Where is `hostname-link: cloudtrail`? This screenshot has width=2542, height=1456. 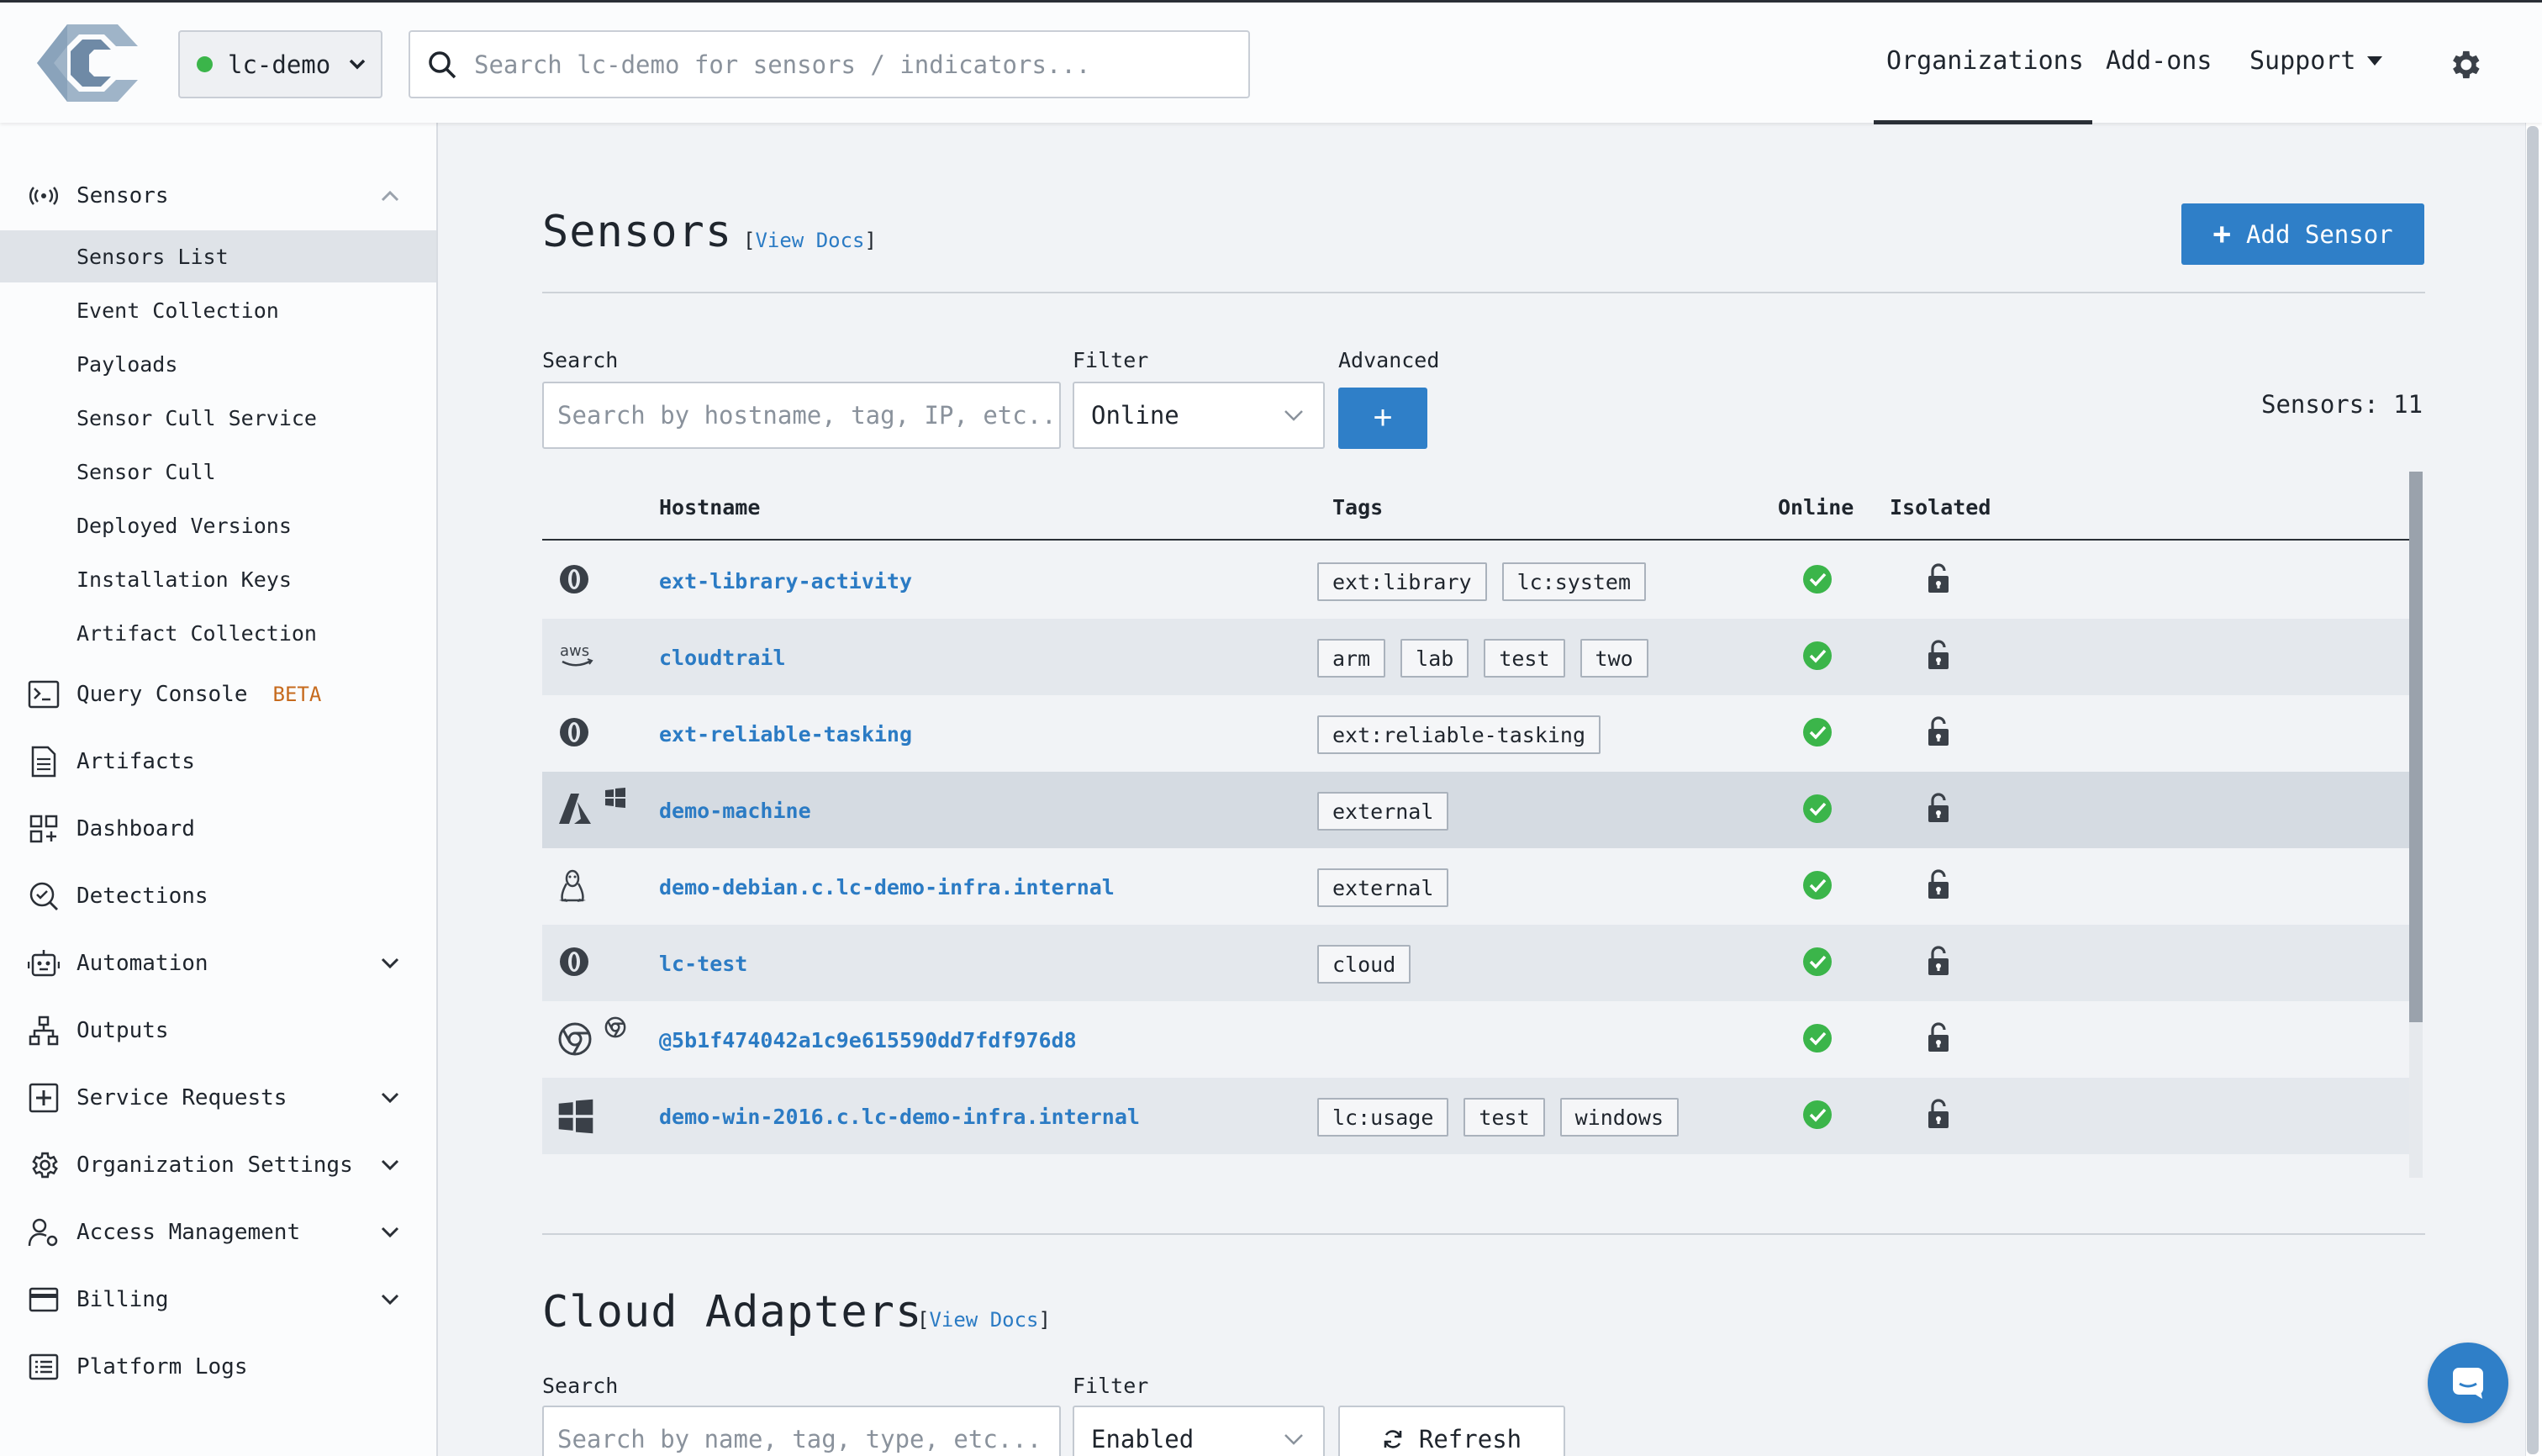
hostname-link: cloudtrail is located at coordinates (722, 658).